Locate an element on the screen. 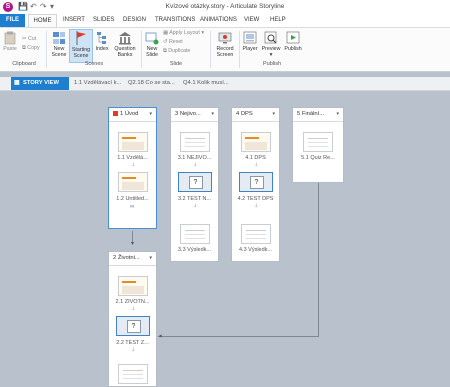 This screenshot has width=450, height=387. record-screen-label: Record Screen is located at coordinates (225, 52).